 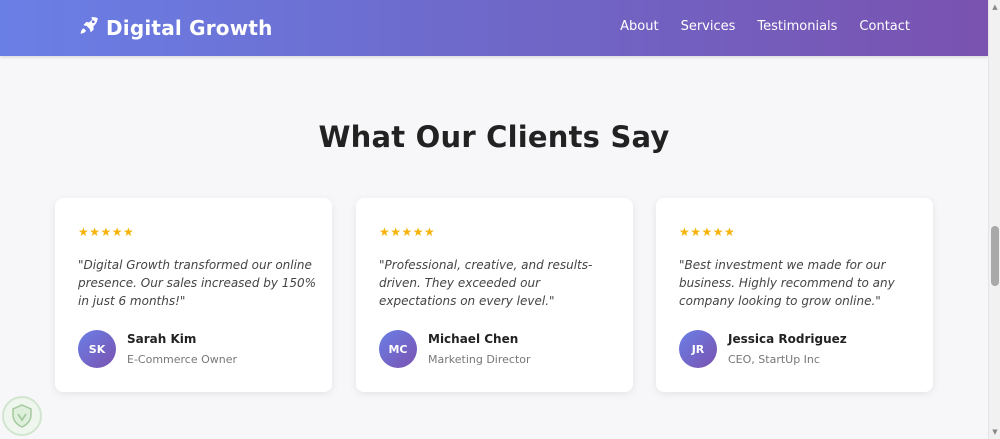 What do you see at coordinates (754, 26) in the screenshot?
I see `main-nav: About Services Testimonials Contact` at bounding box center [754, 26].